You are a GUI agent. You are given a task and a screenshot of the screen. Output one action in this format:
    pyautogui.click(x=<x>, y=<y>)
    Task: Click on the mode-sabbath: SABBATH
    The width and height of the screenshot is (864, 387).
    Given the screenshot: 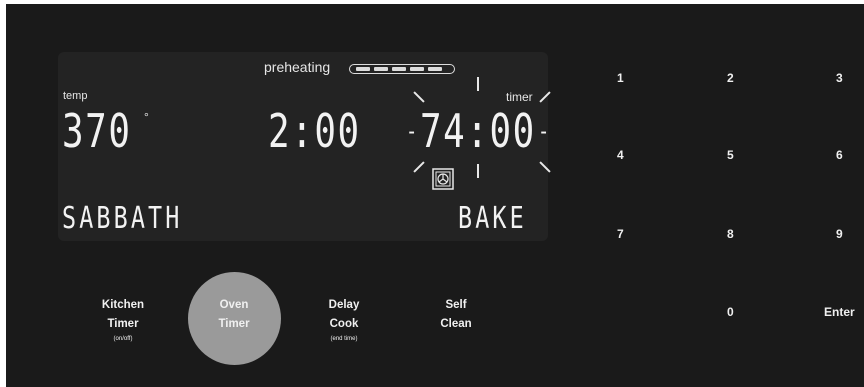 What is the action you would take?
    pyautogui.click(x=122, y=218)
    